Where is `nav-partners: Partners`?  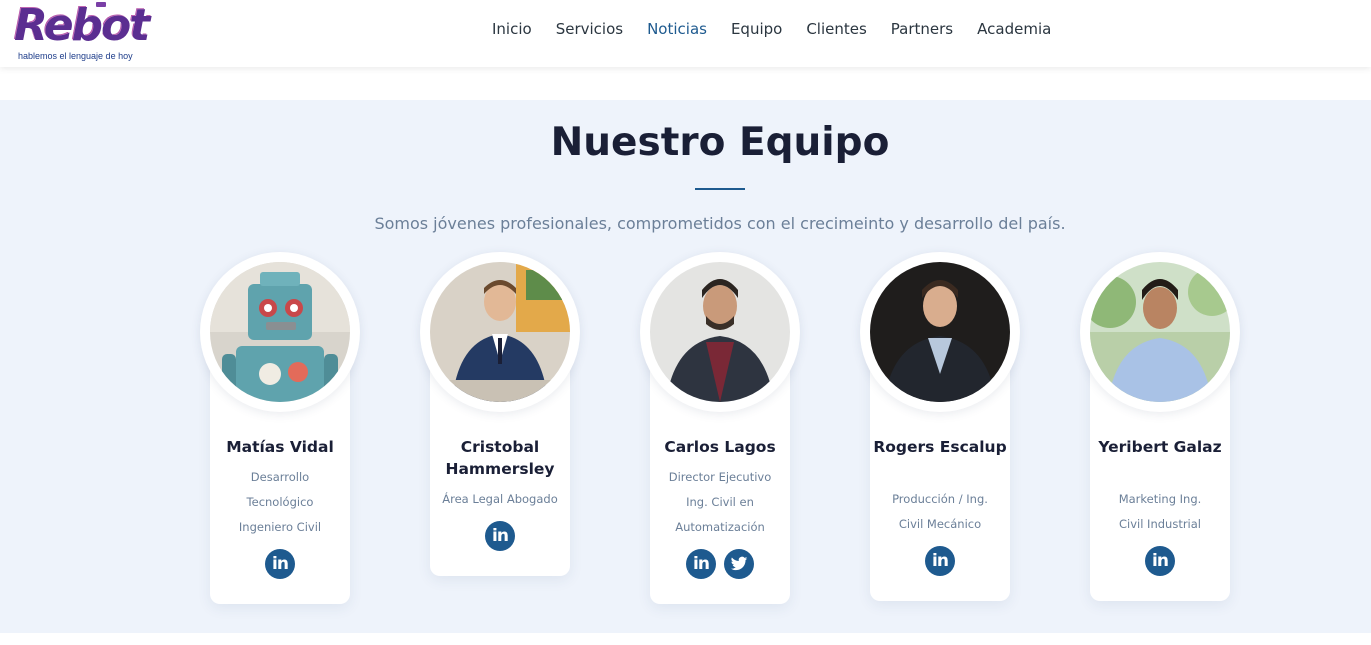 nav-partners: Partners is located at coordinates (922, 29).